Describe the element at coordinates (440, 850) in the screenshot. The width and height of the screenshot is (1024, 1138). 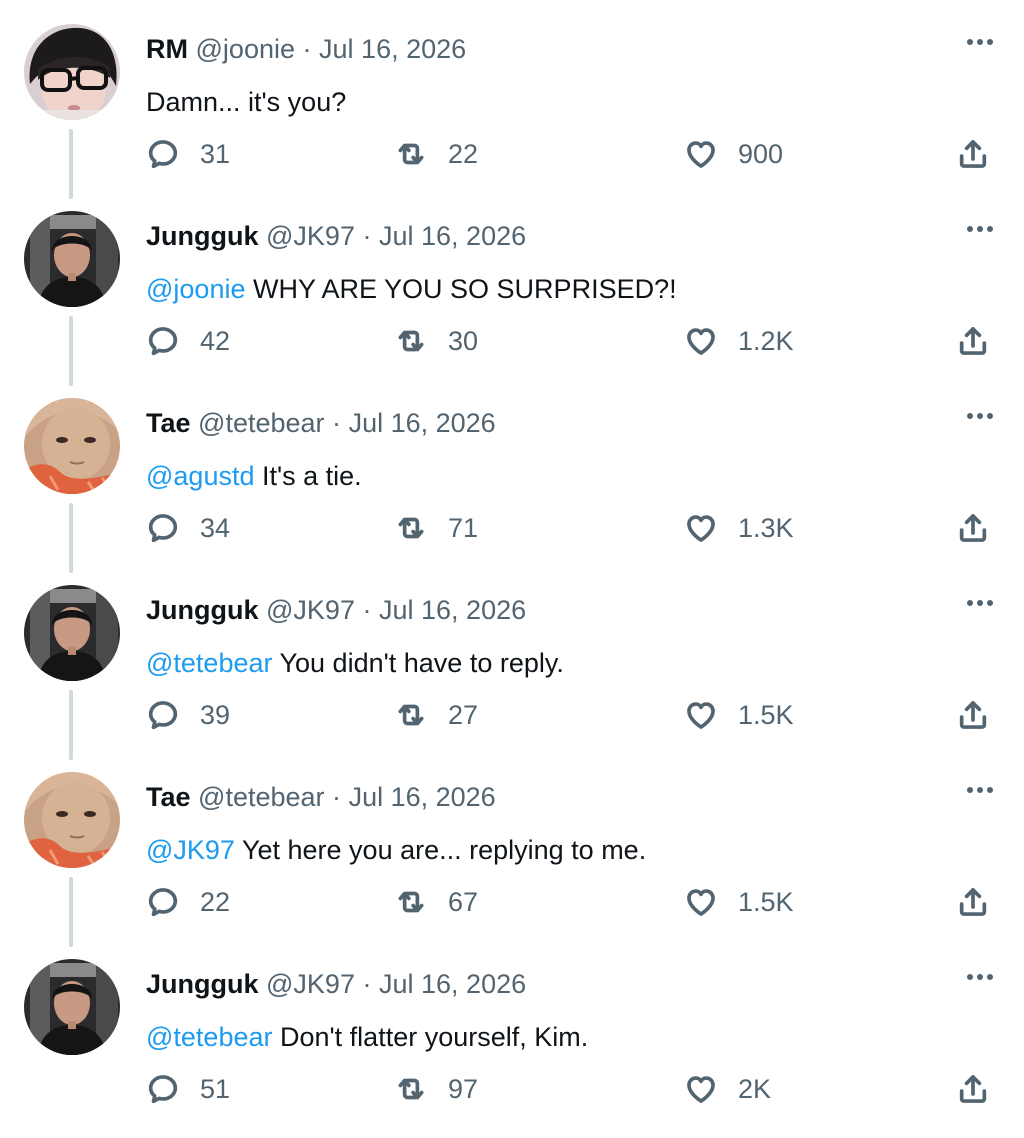
I see `tweet-body-text: Yet here you are... replying to me.` at that location.